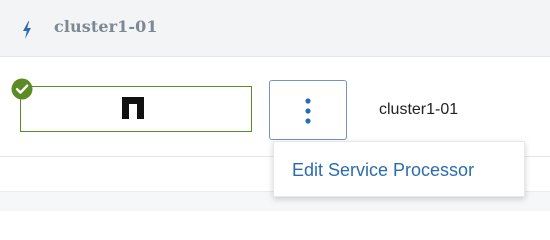 Image resolution: width=550 pixels, height=240 pixels. I want to click on more-vertical-icon, so click(308, 111).